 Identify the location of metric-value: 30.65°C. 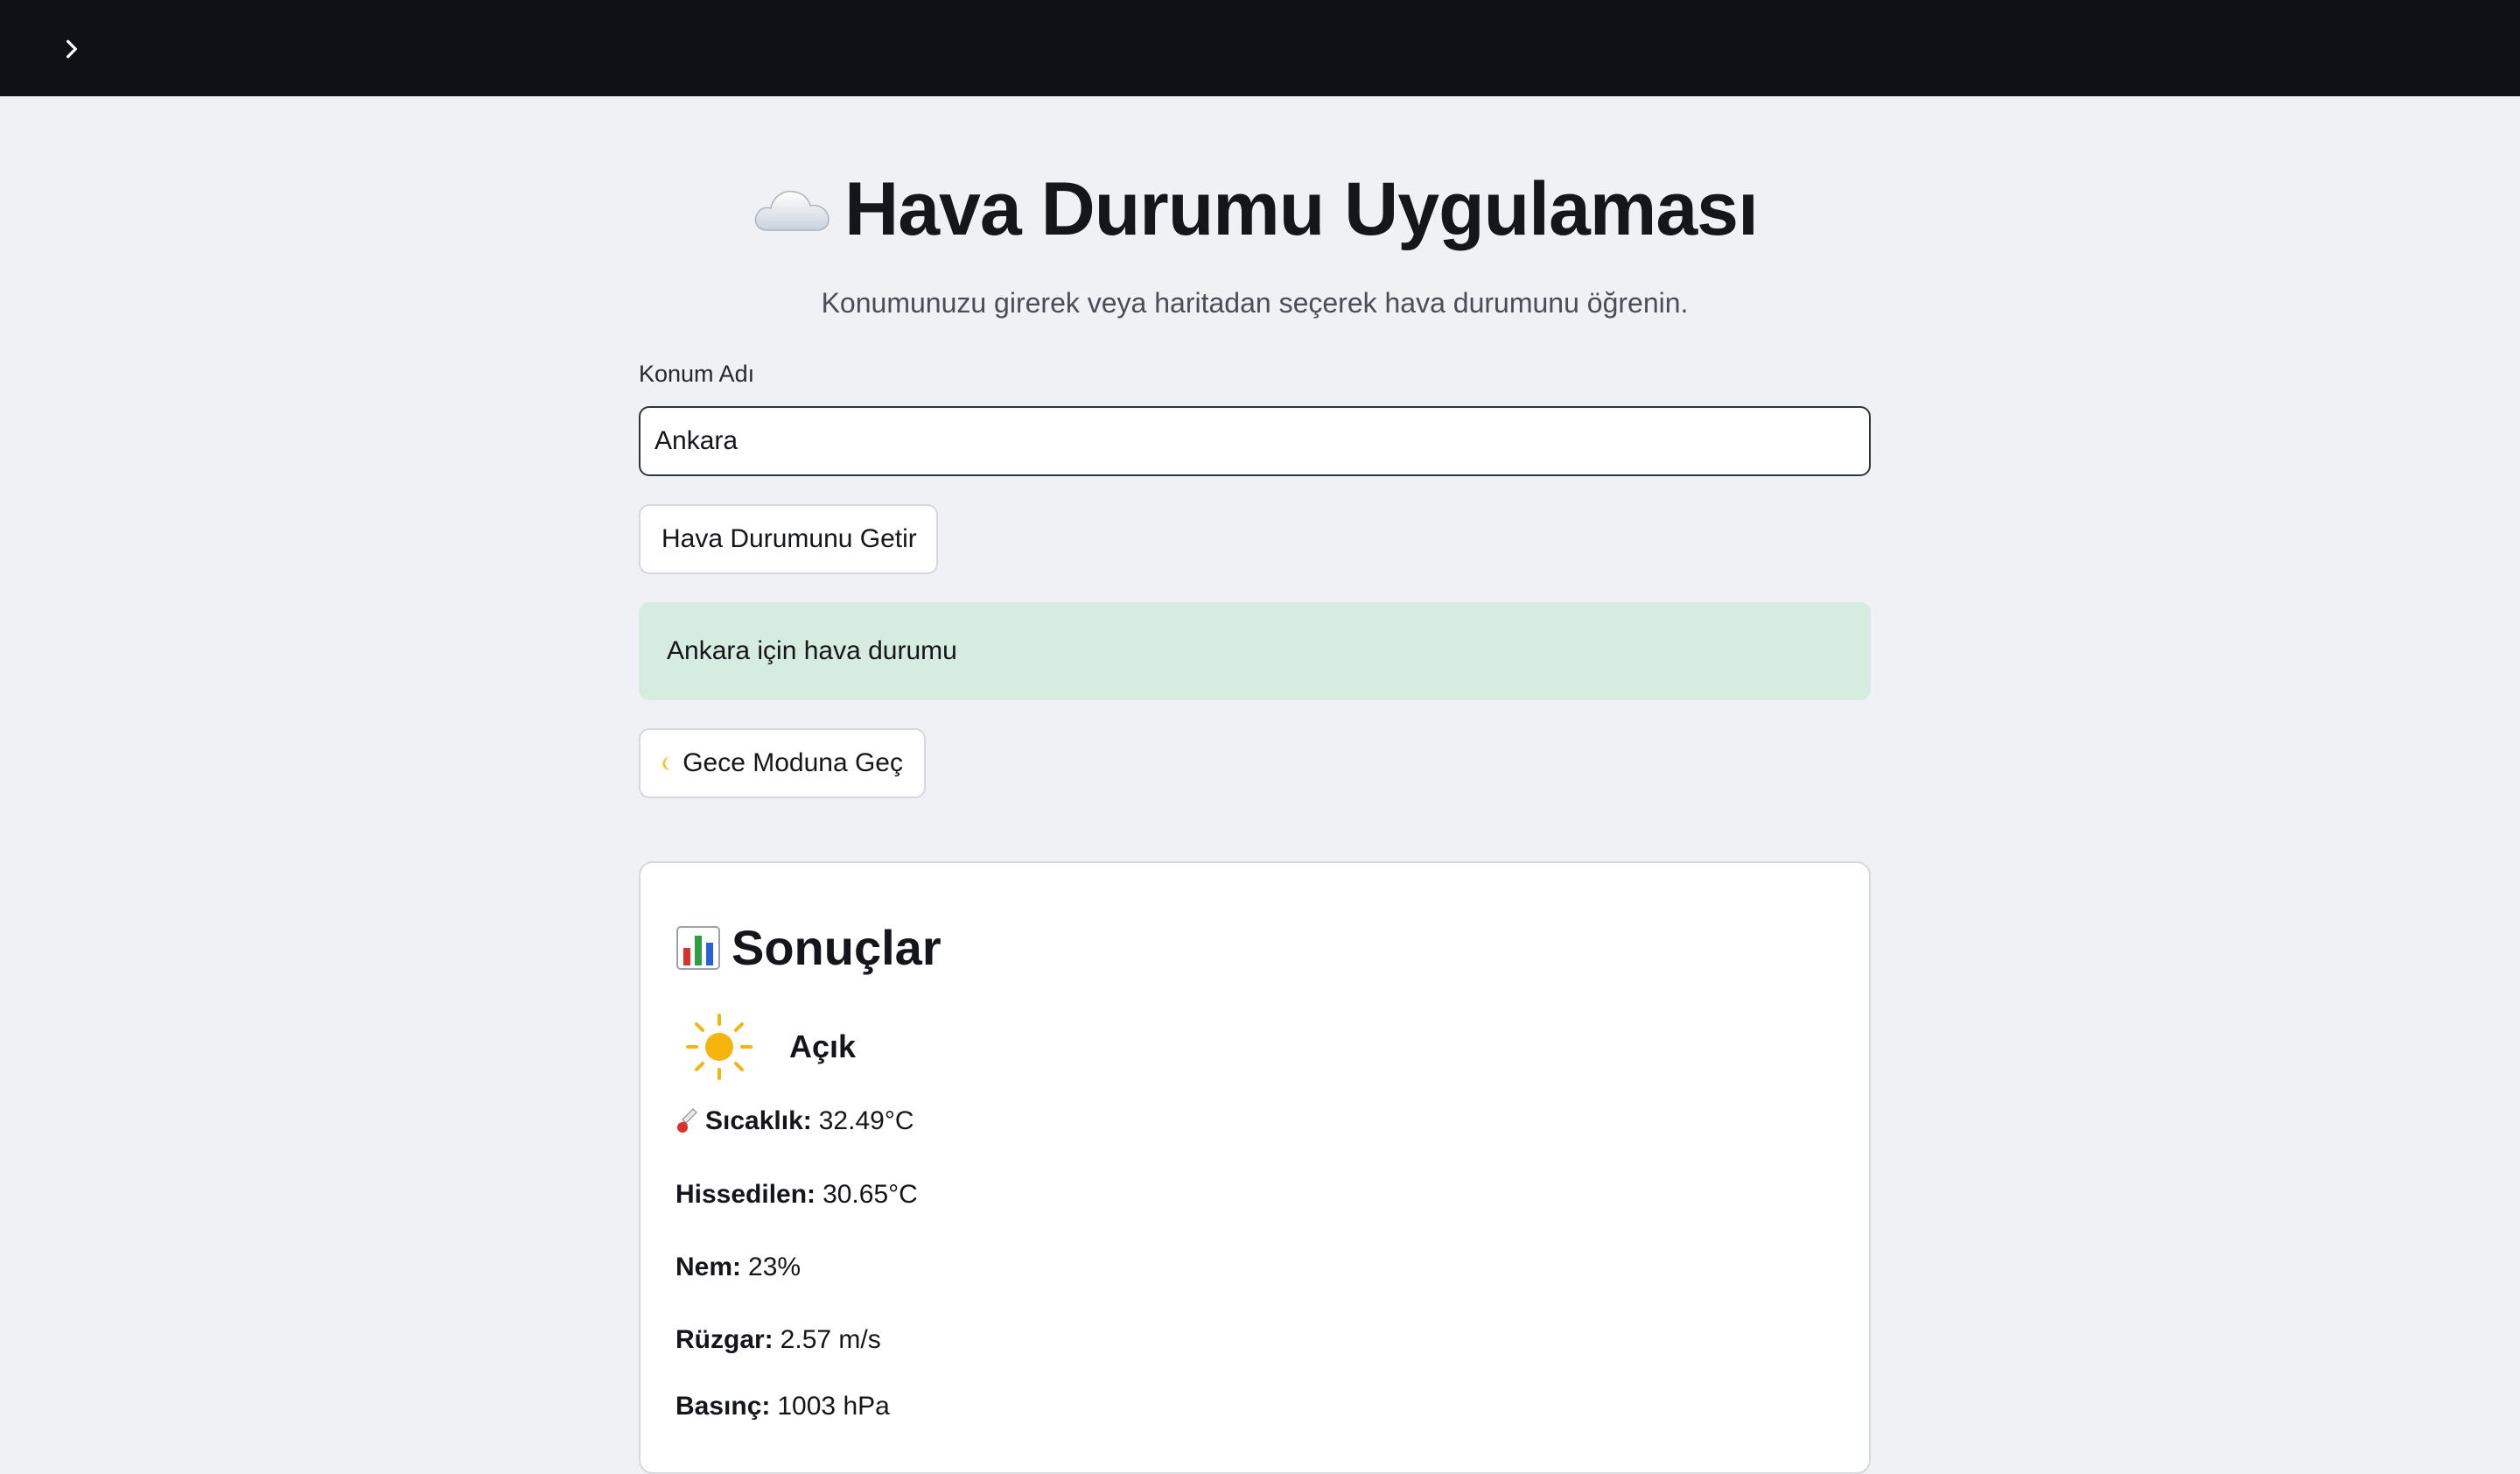
(870, 1194).